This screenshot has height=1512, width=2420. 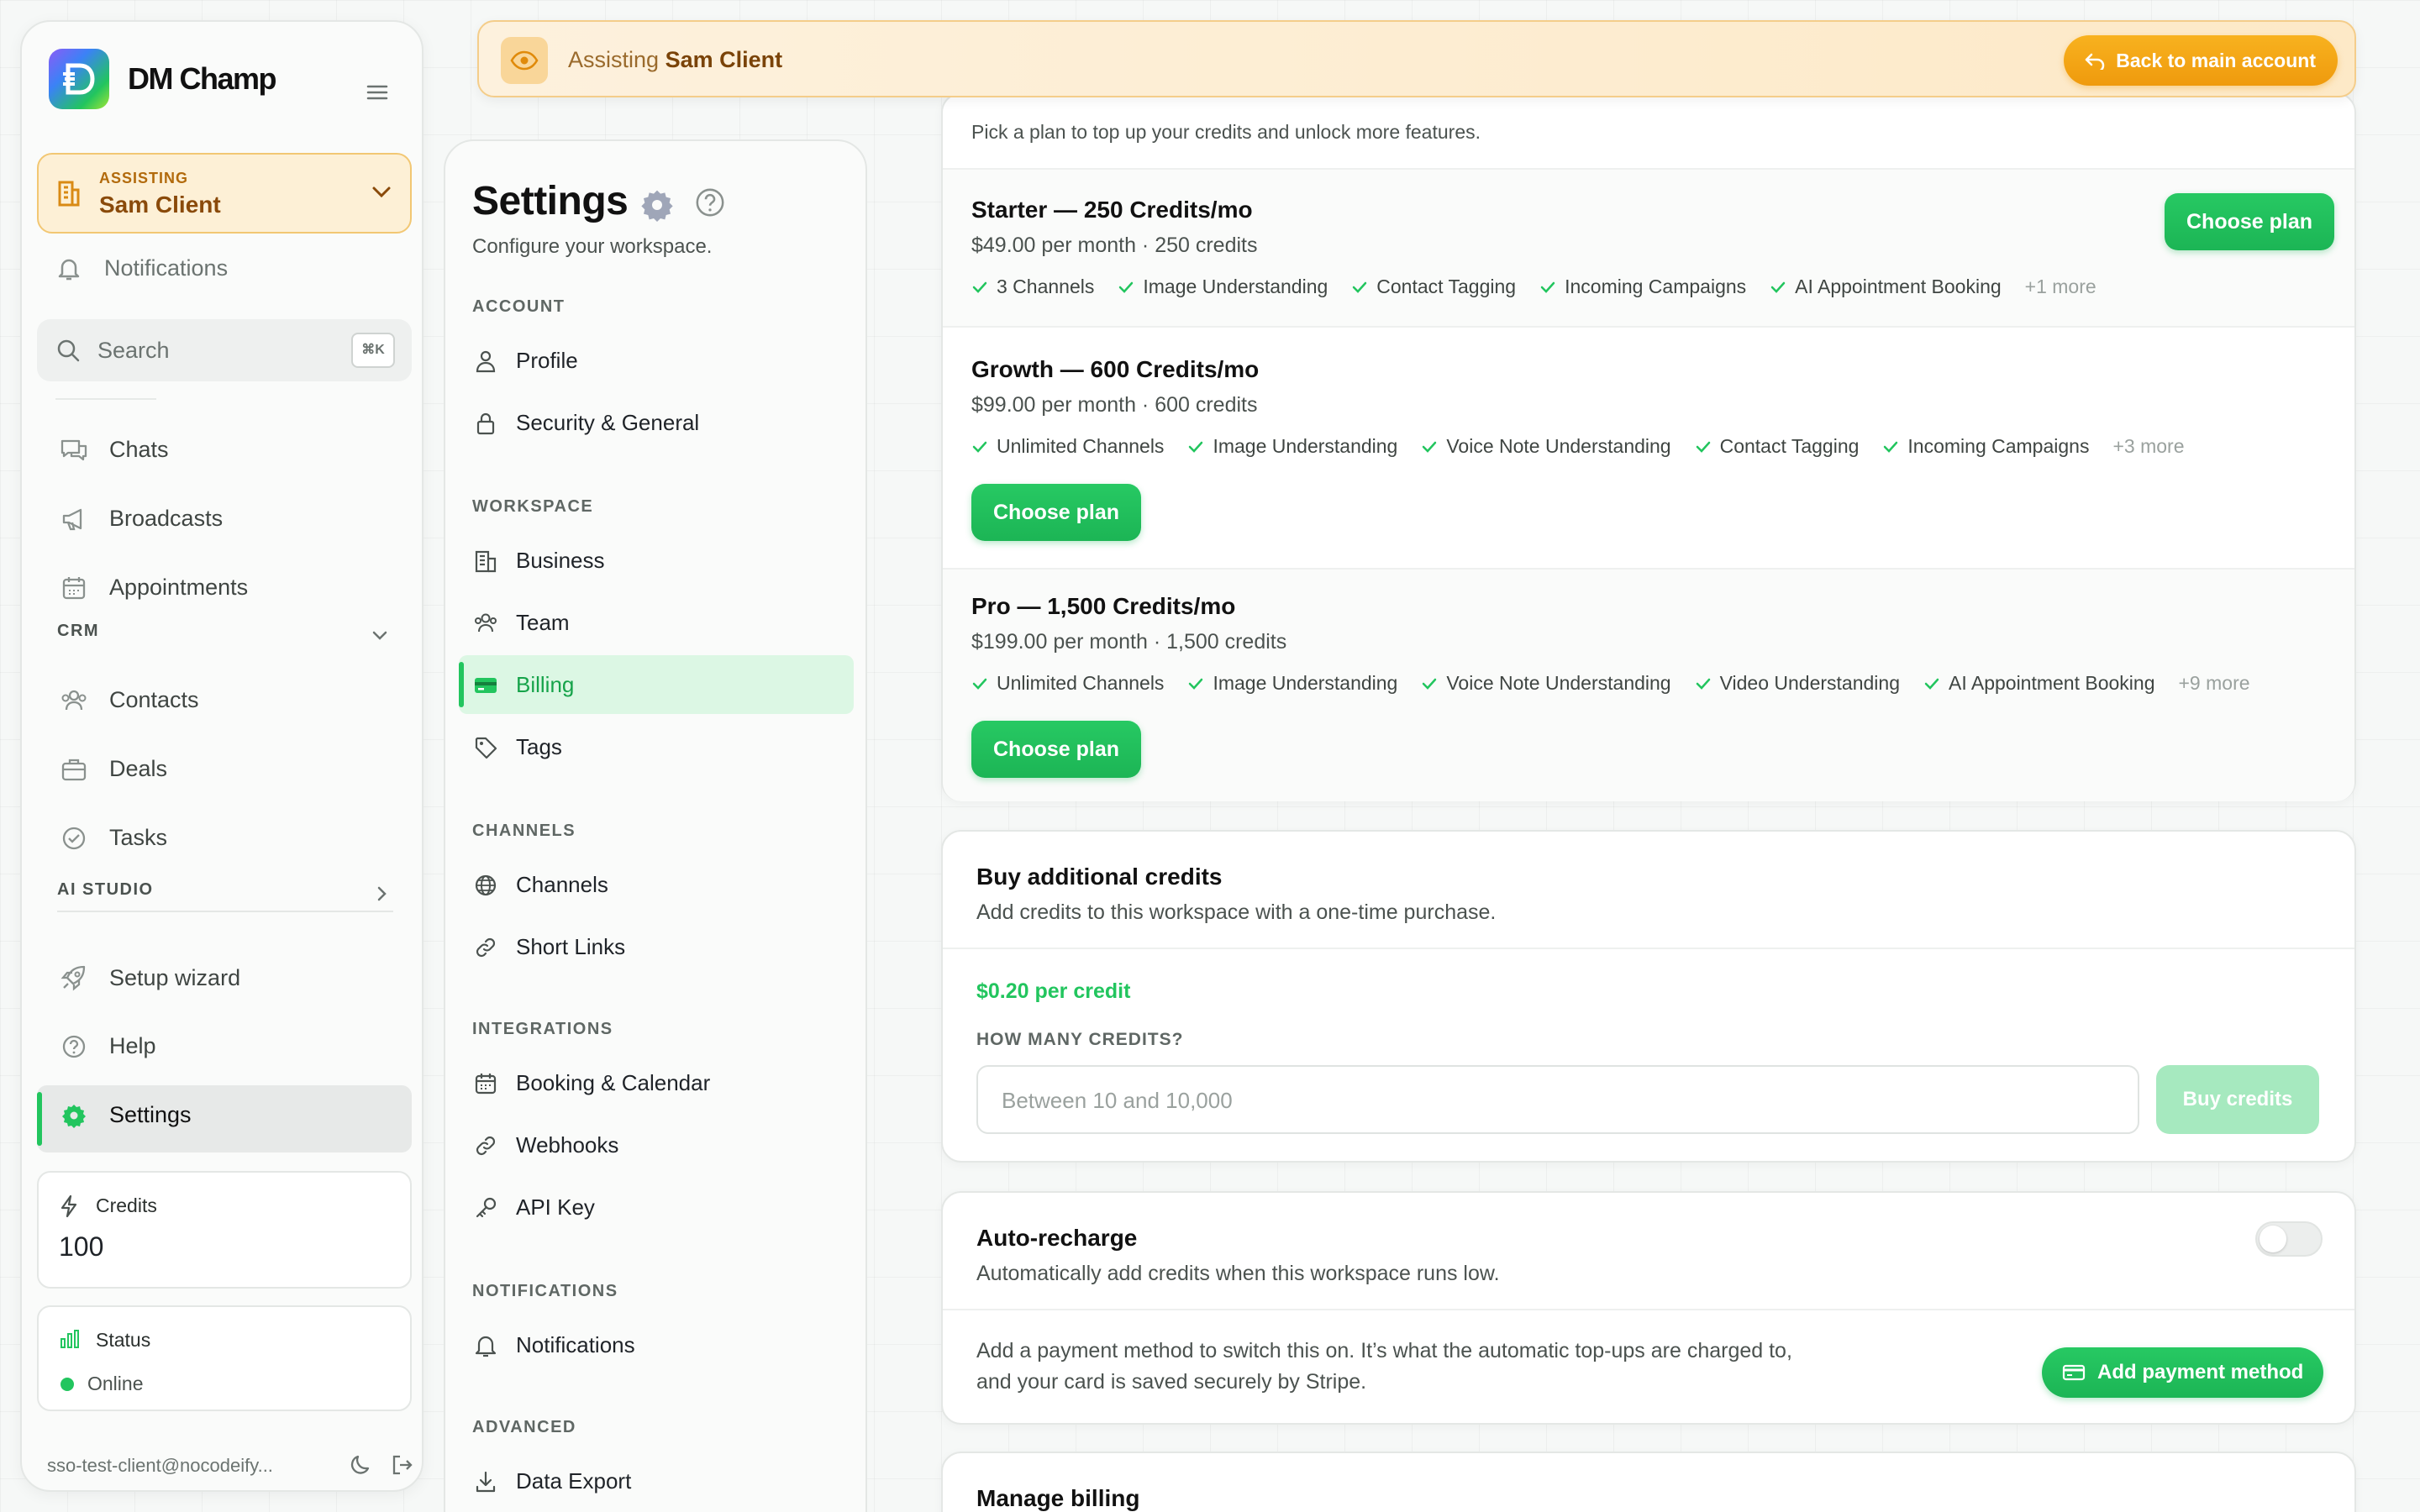 I want to click on assisting-label: ASSISTING, so click(x=144, y=178).